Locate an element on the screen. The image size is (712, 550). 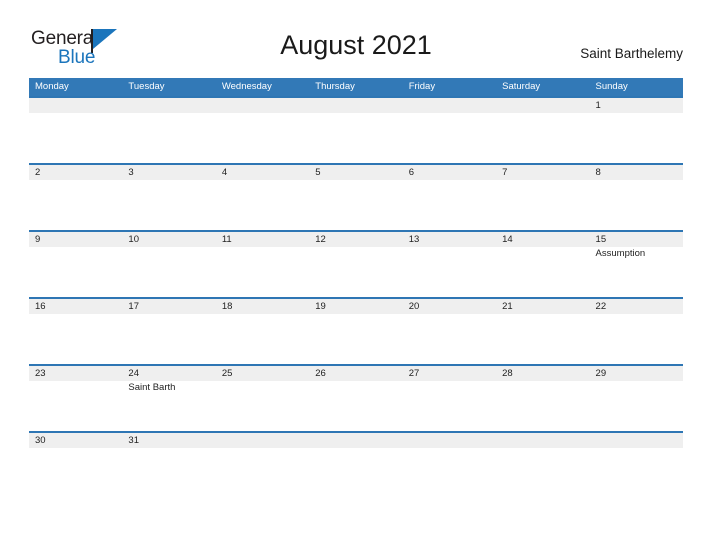
day-cell: 23 is located at coordinates (75, 373).